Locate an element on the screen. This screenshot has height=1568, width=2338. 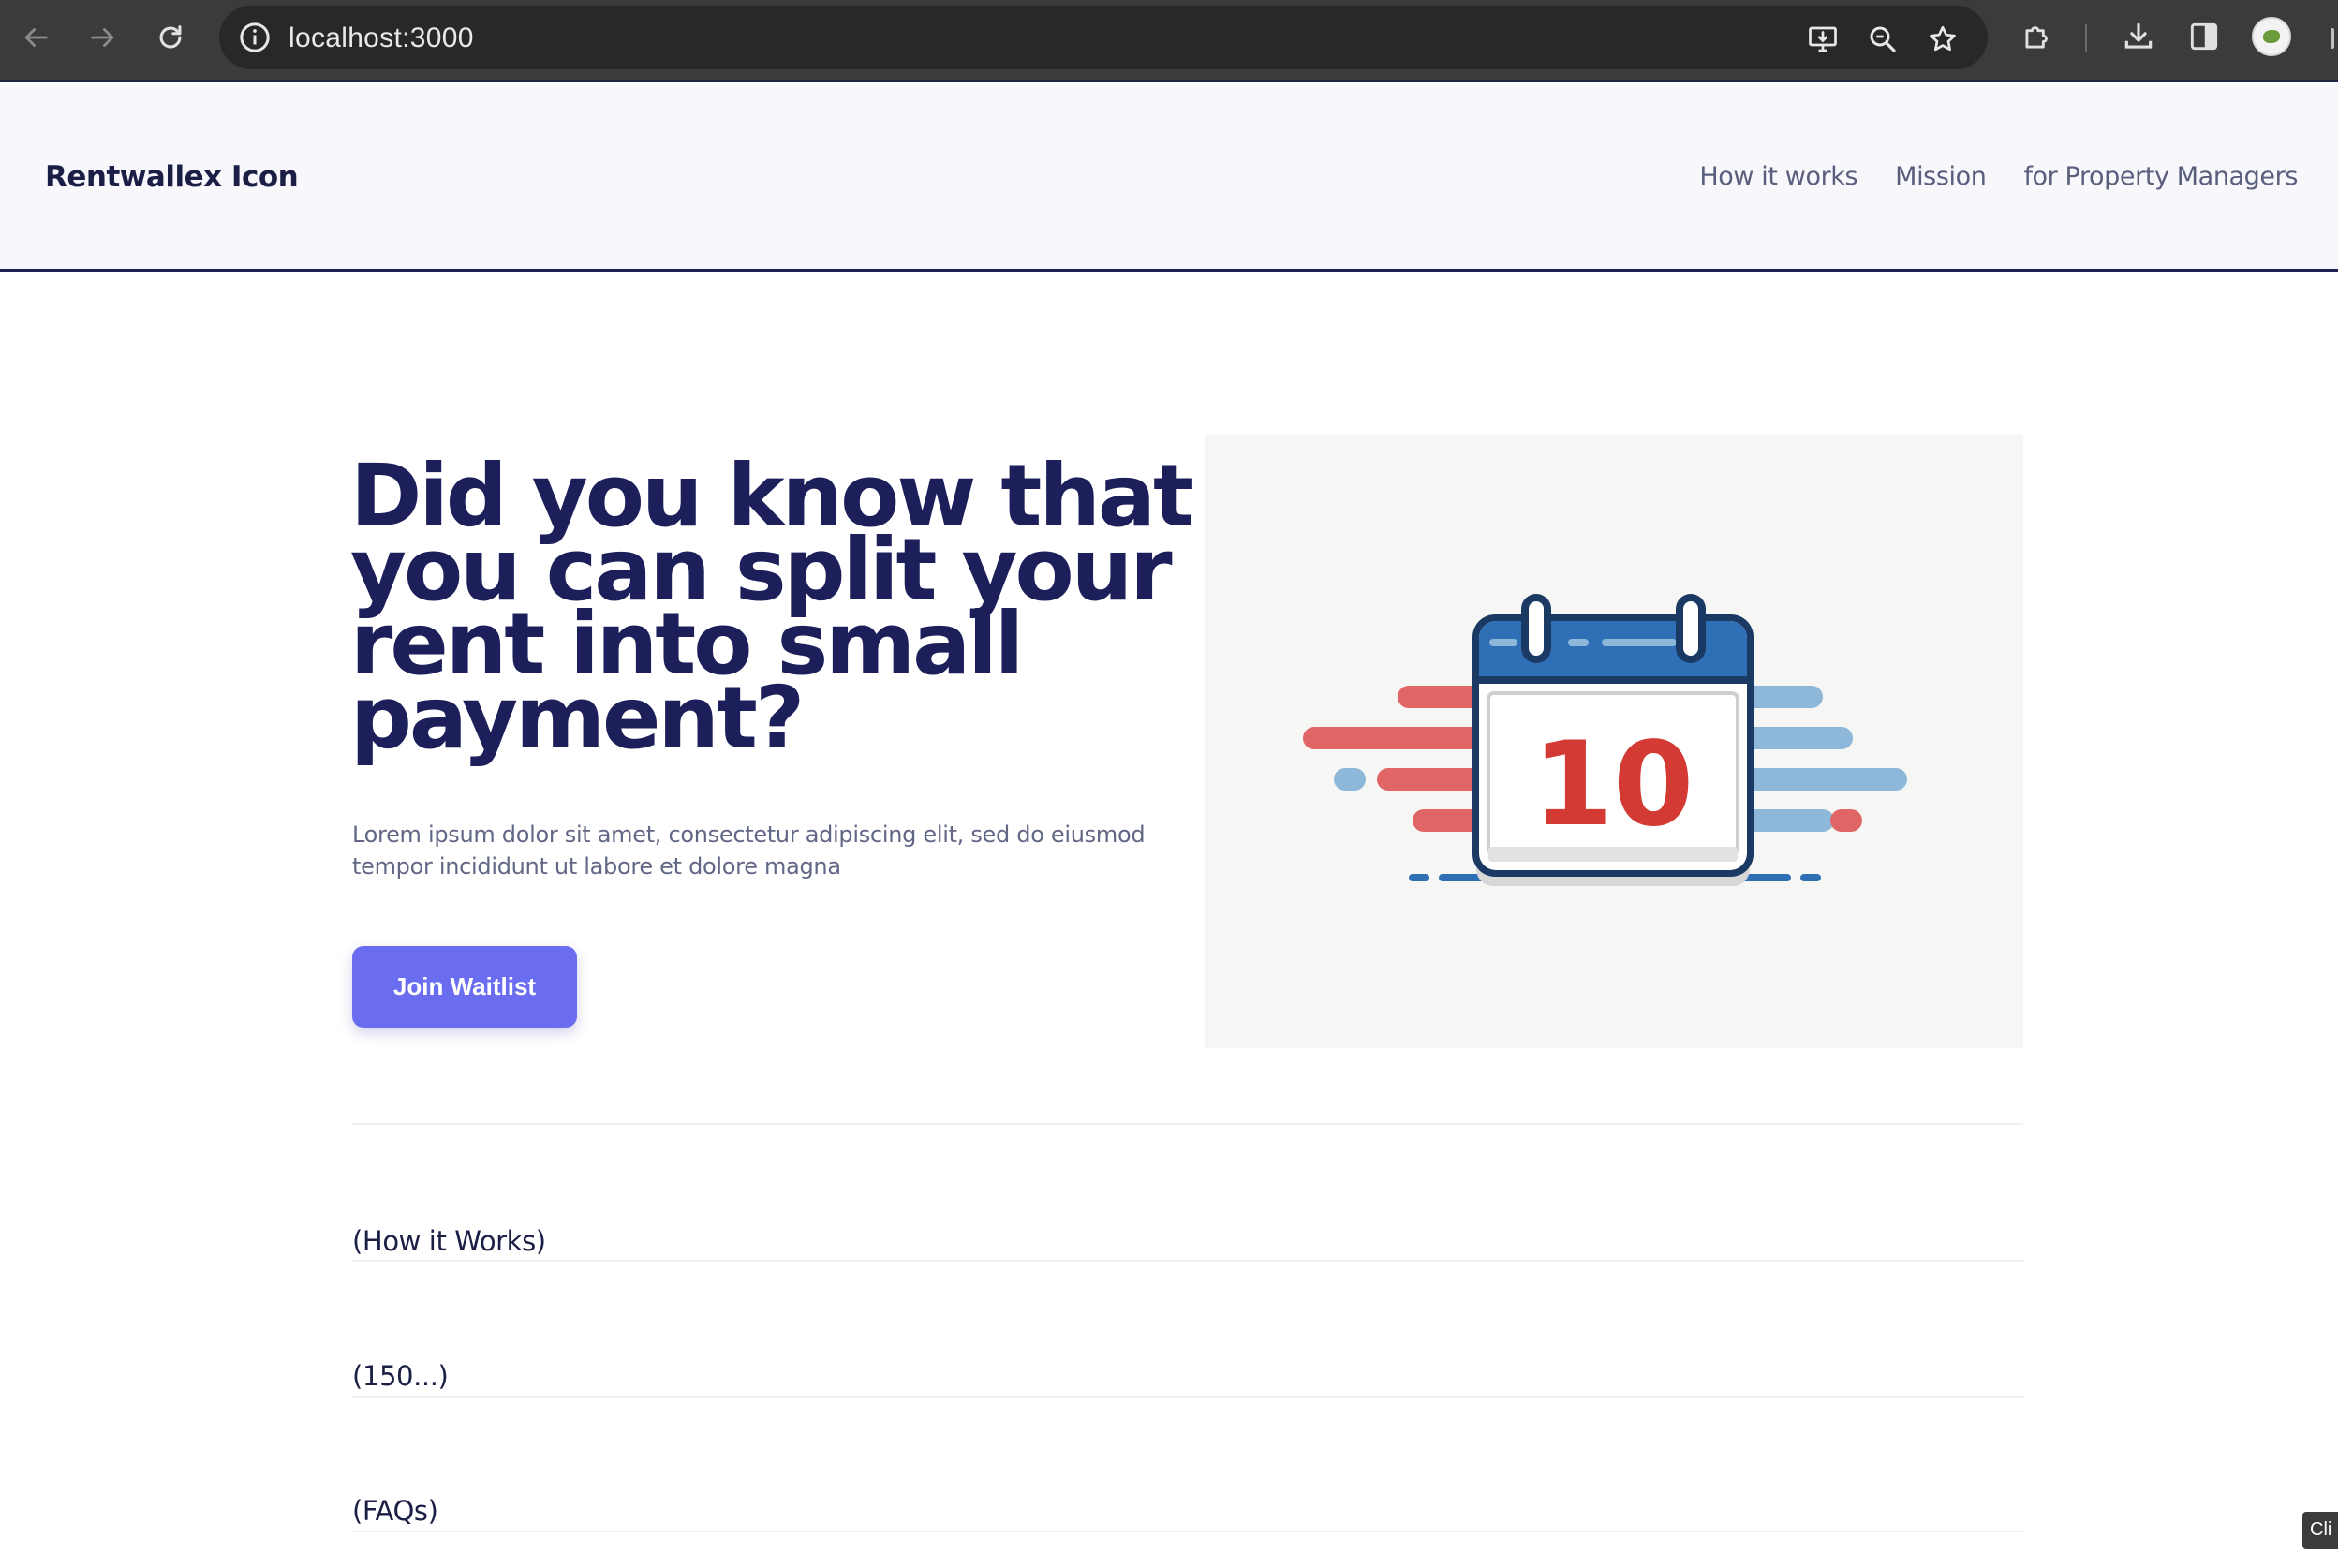
right-speed-streaks is located at coordinates (1818, 759).